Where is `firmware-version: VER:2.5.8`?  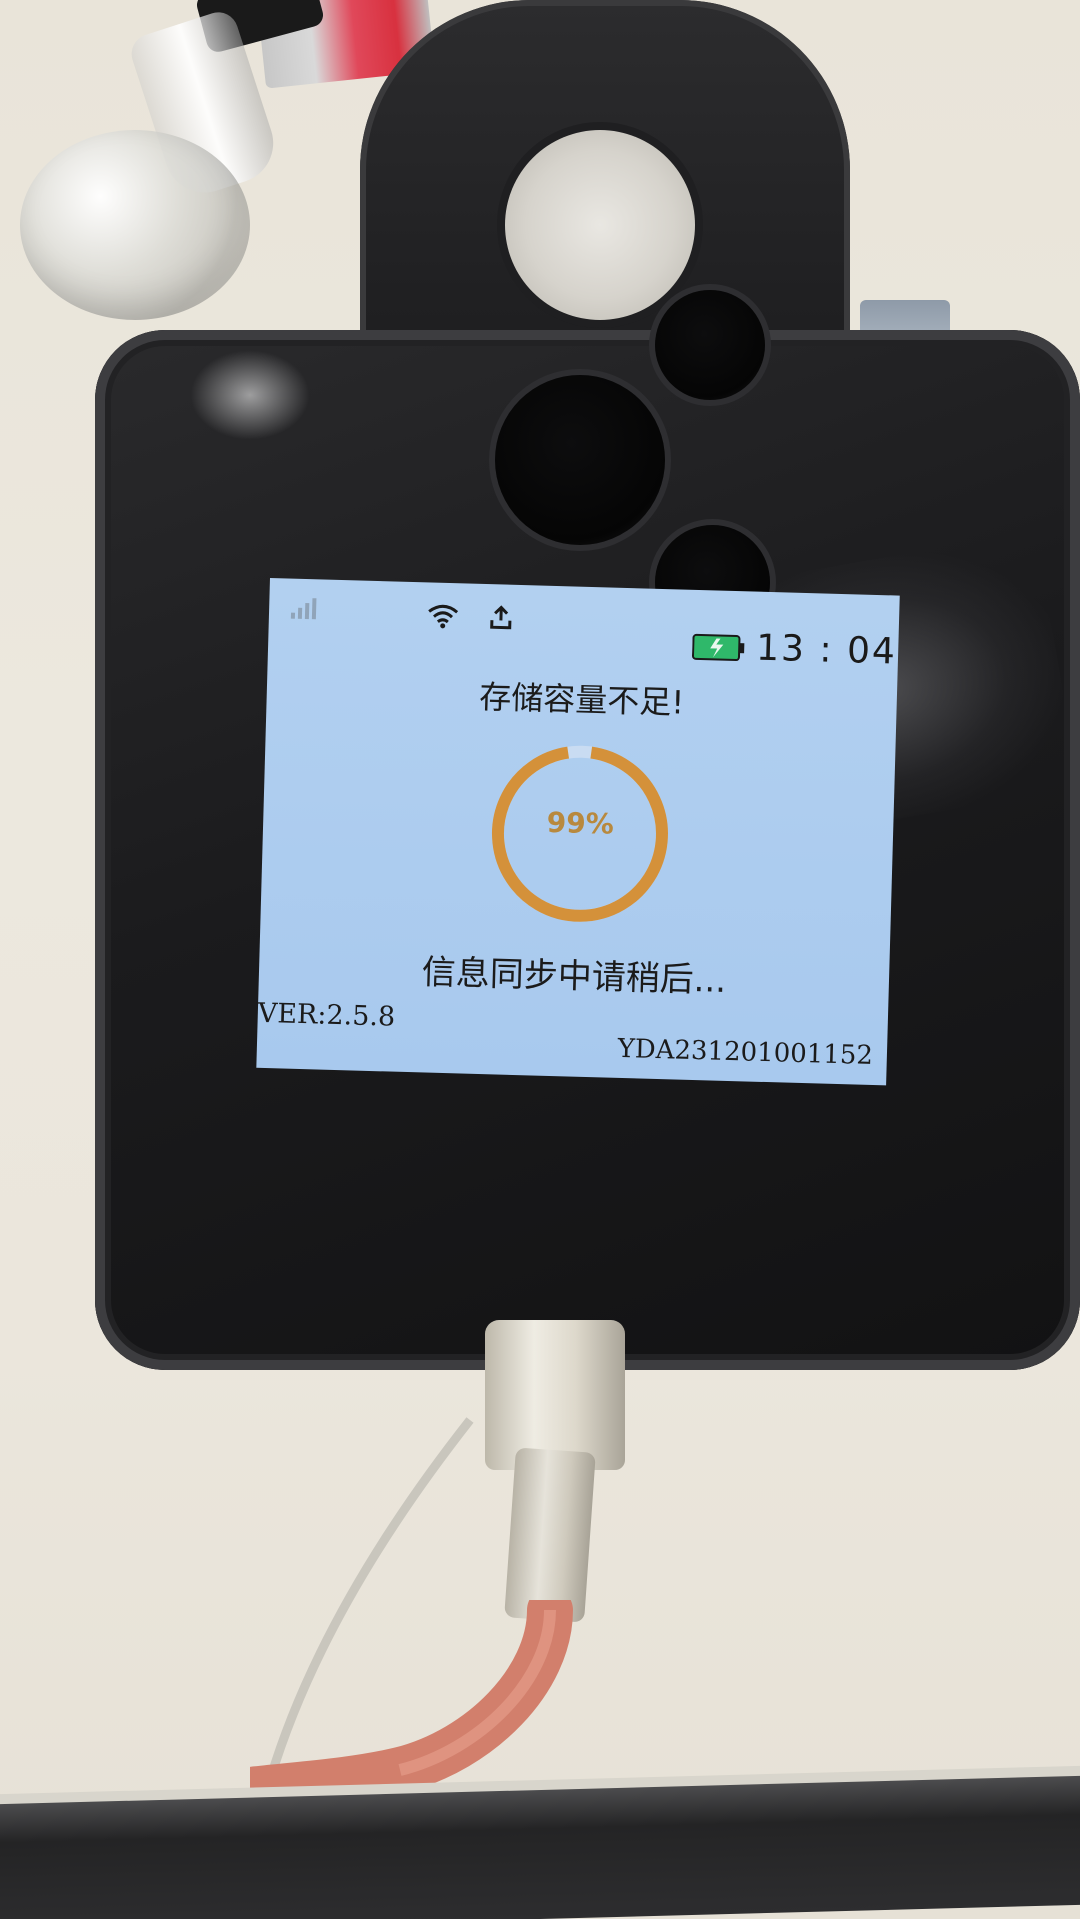
firmware-version: VER:2.5.8 is located at coordinates (326, 1015).